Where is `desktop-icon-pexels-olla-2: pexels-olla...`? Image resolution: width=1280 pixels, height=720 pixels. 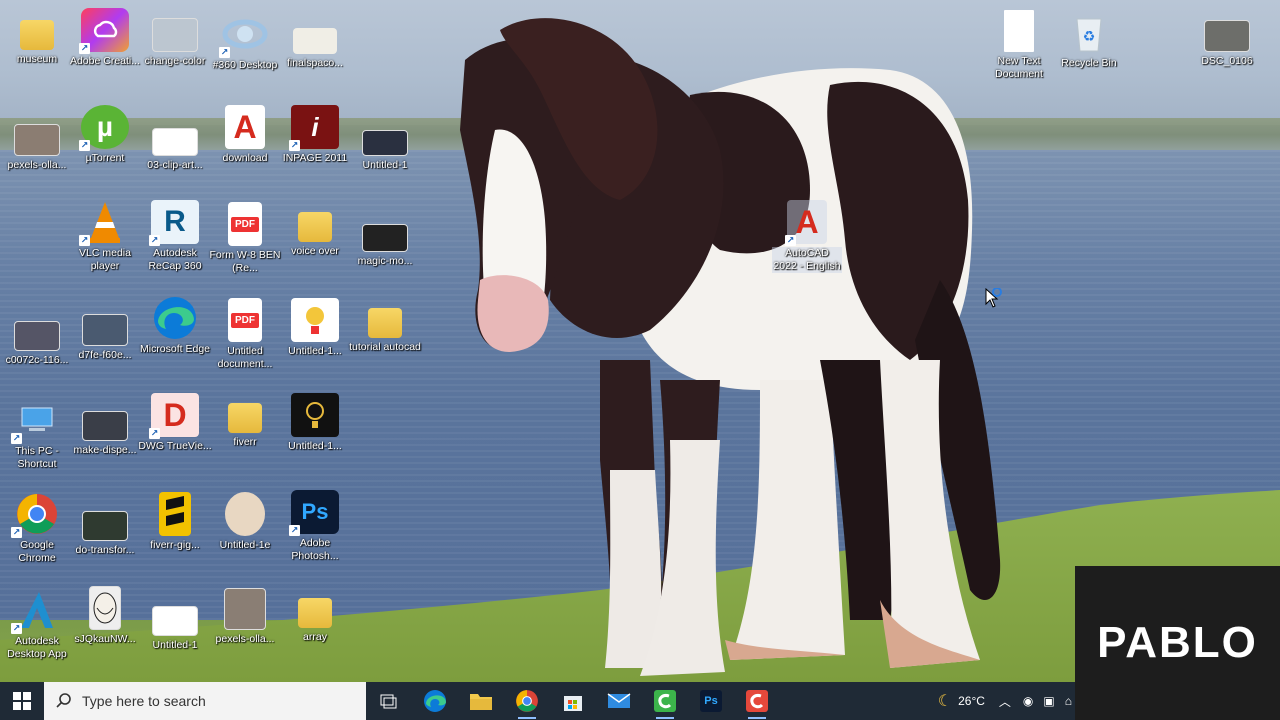
desktop-icon-pexels-olla-2: pexels-olla... is located at coordinates (245, 617).